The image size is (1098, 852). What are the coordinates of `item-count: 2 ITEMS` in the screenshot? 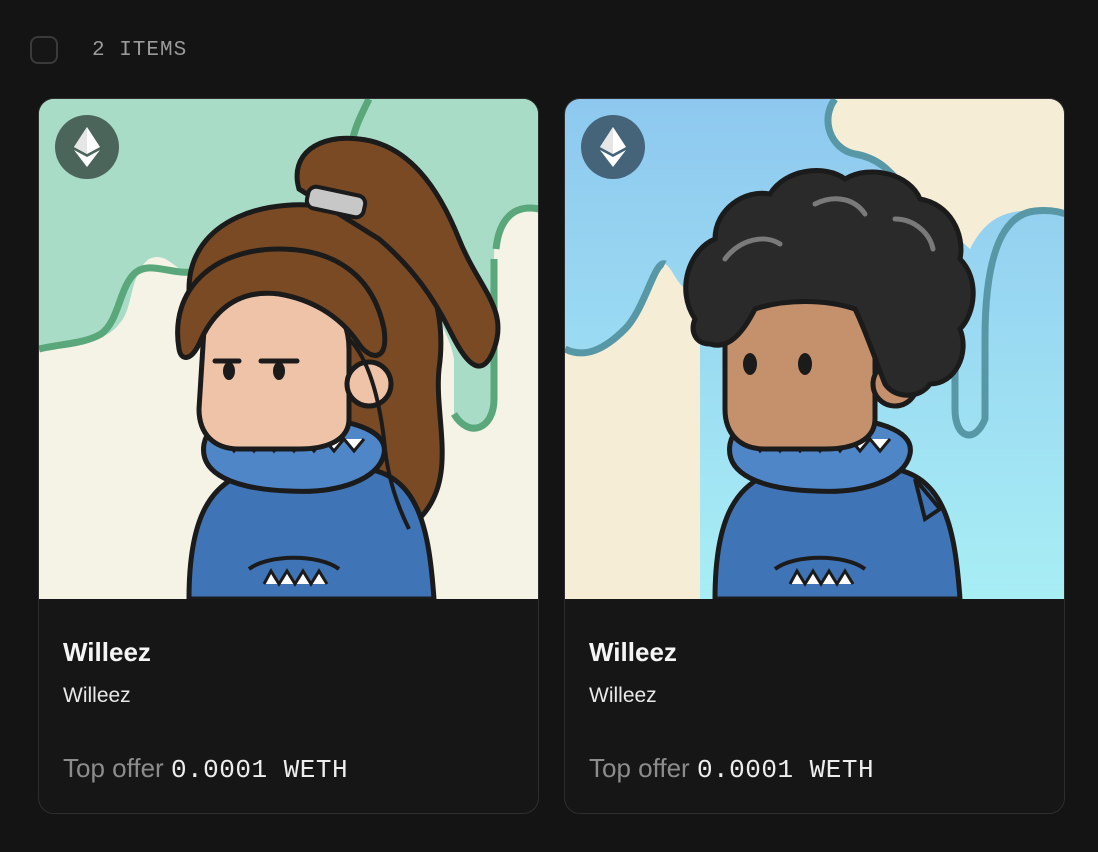 It's located at (140, 50).